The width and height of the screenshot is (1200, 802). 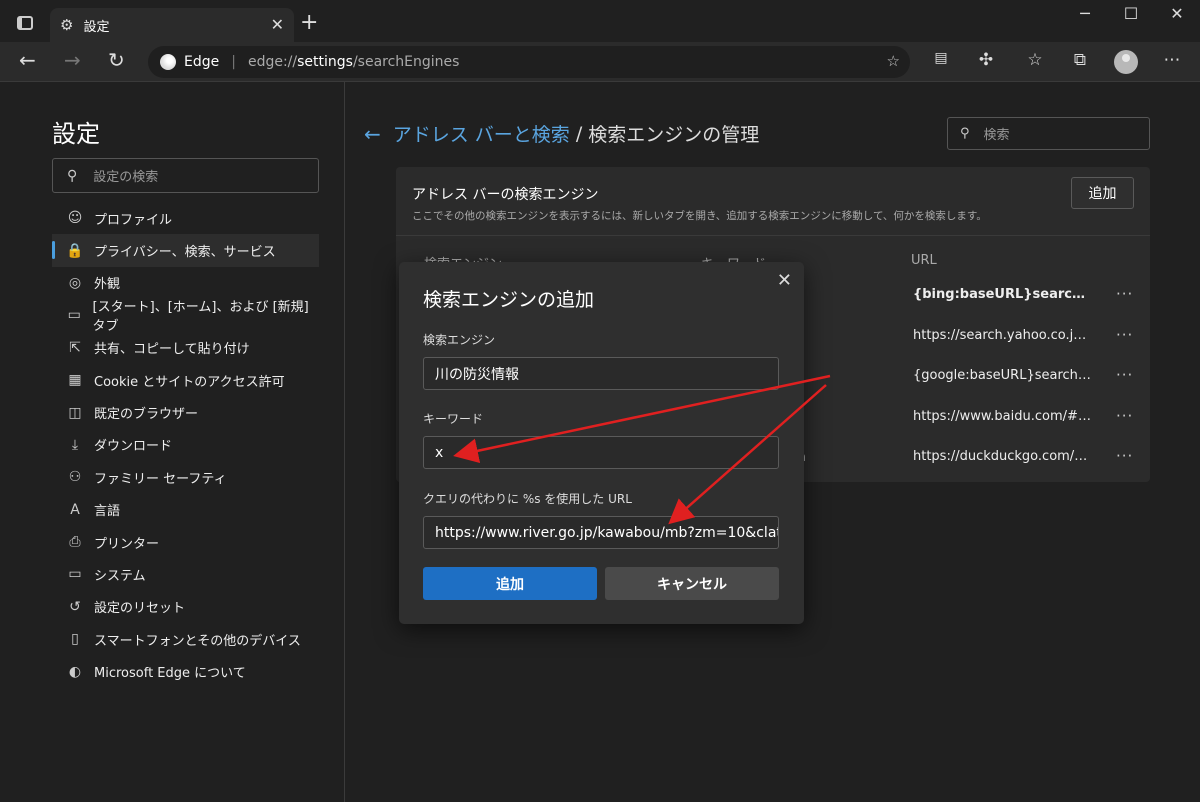 What do you see at coordinates (510, 583) in the screenshot?
I see `dialog-add-button: 追加` at bounding box center [510, 583].